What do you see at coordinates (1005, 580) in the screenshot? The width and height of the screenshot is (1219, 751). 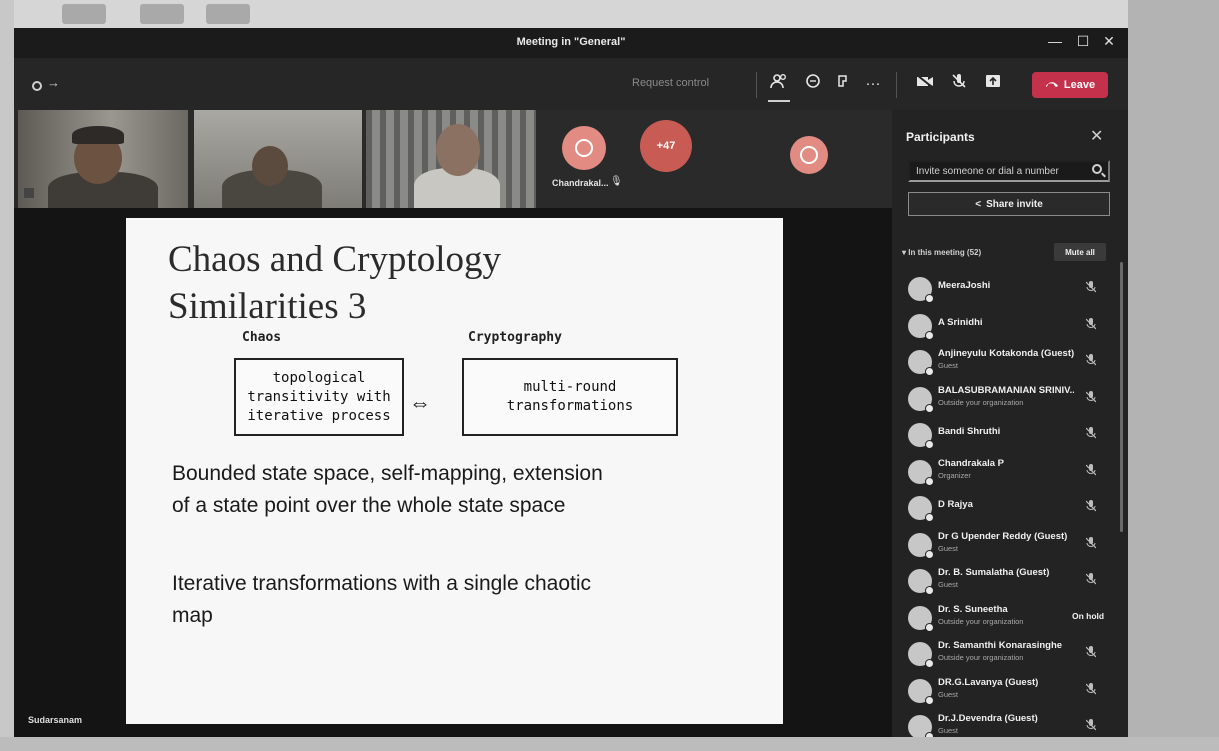 I see `participant-row: Dr. B. Sumalatha (Guest) Guest` at bounding box center [1005, 580].